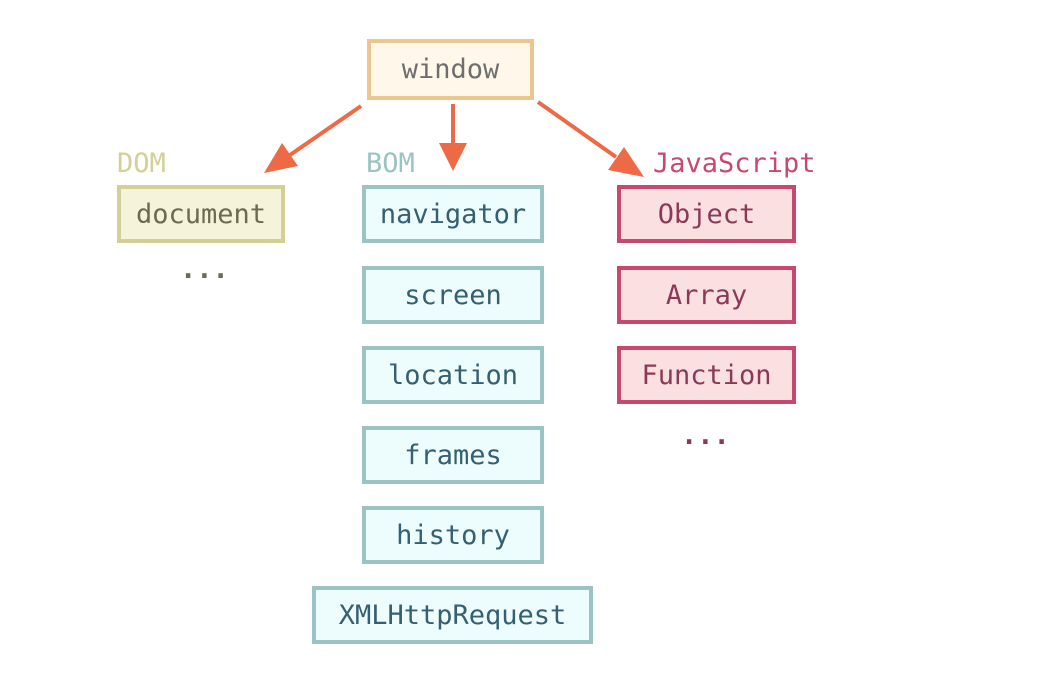 The width and height of the screenshot is (1056, 695). I want to click on navigator-node: navigator, so click(453, 214).